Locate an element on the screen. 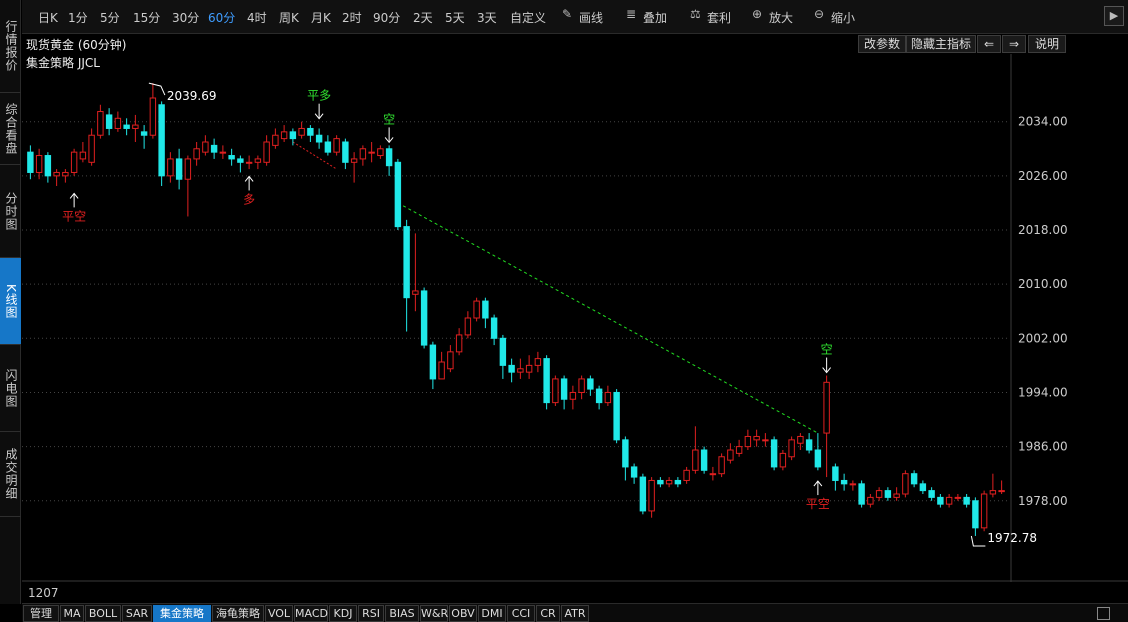 This screenshot has height=622, width=1128. change-params-button: 改参数 is located at coordinates (882, 44).